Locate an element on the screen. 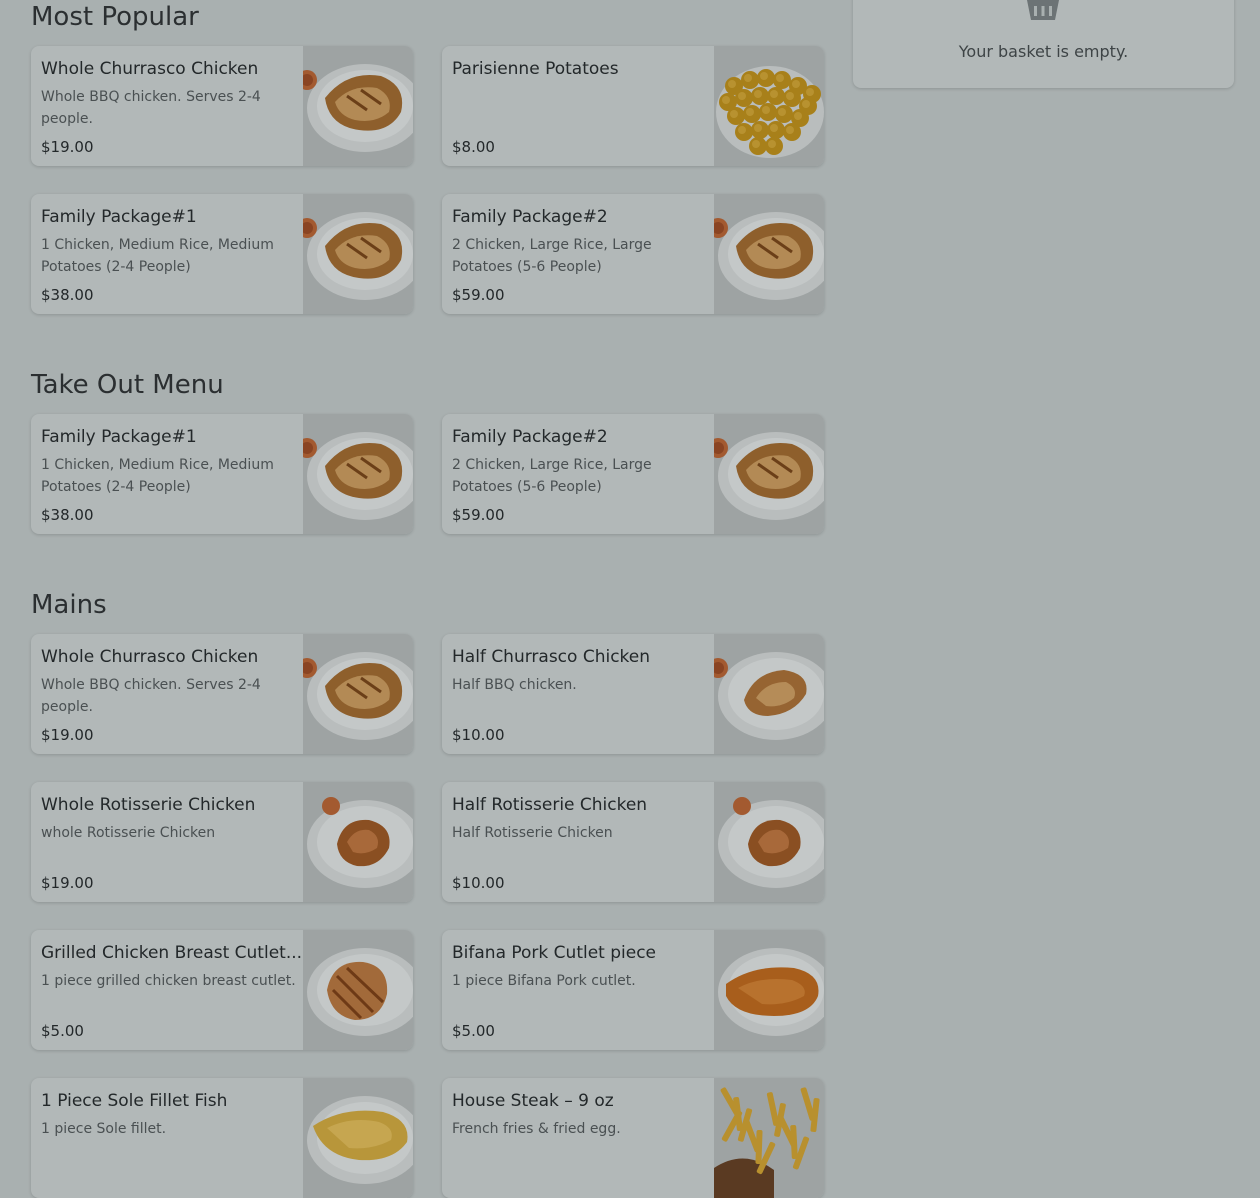 This screenshot has width=1260, height=1198. menu-item-name: Half Rotisserie Chicken is located at coordinates (550, 805).